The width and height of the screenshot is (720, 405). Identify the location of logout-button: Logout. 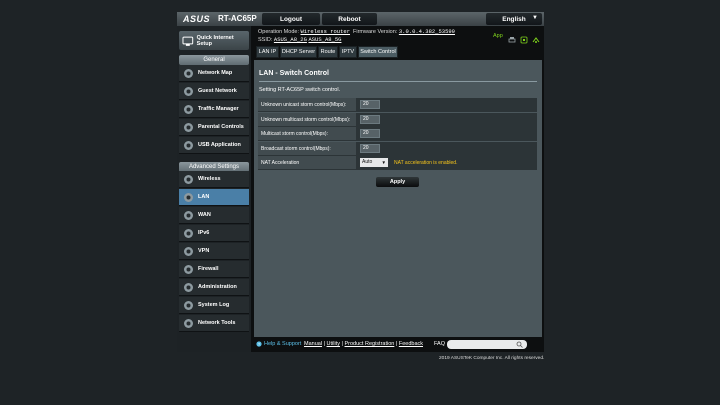
(291, 19).